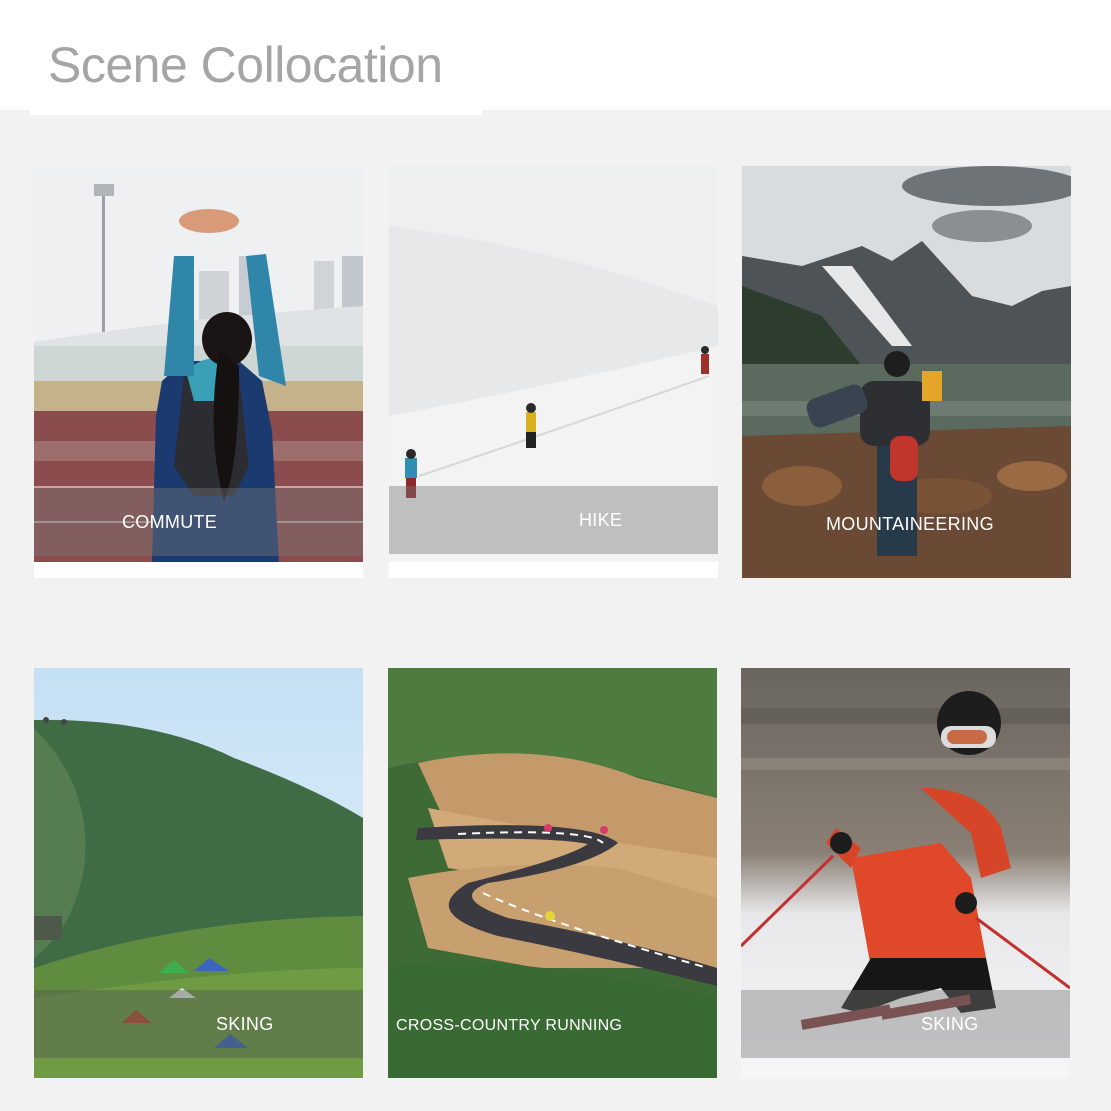 The image size is (1111, 1111). I want to click on scene-label: CROSS-COUNTRY RUNNING, so click(509, 1025).